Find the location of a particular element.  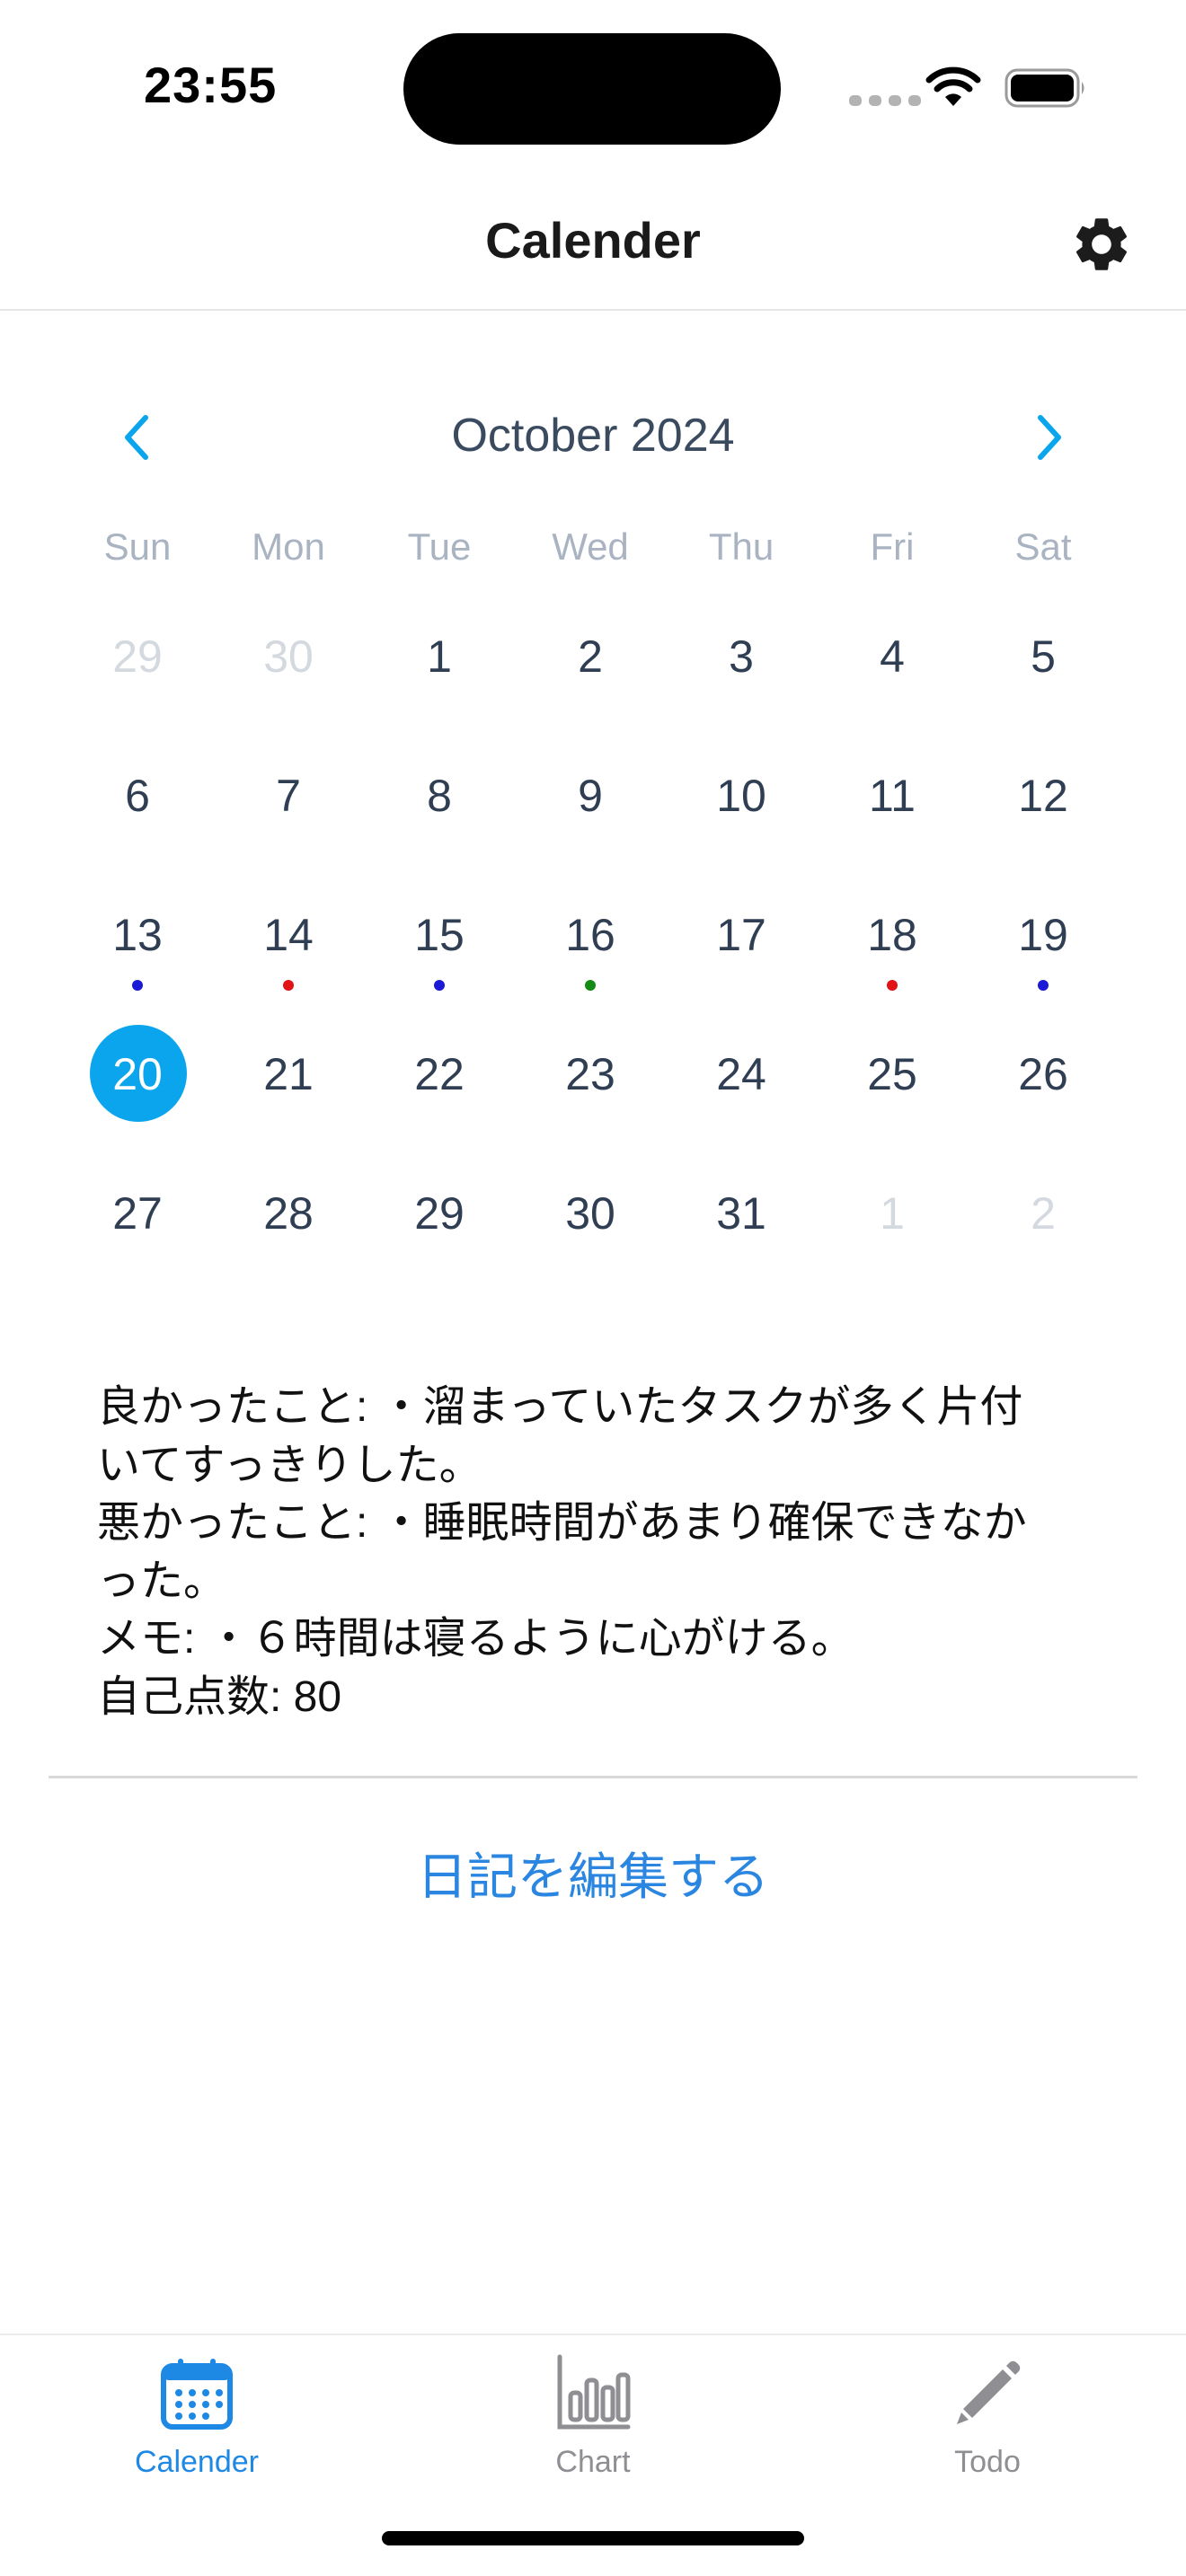

calendar-day: 16 is located at coordinates (590, 938).